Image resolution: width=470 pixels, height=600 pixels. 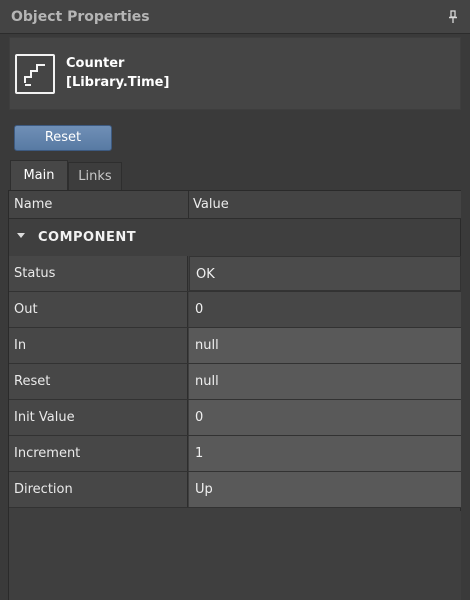 What do you see at coordinates (235, 73) in the screenshot?
I see `component-header: Counter [Library.Time]` at bounding box center [235, 73].